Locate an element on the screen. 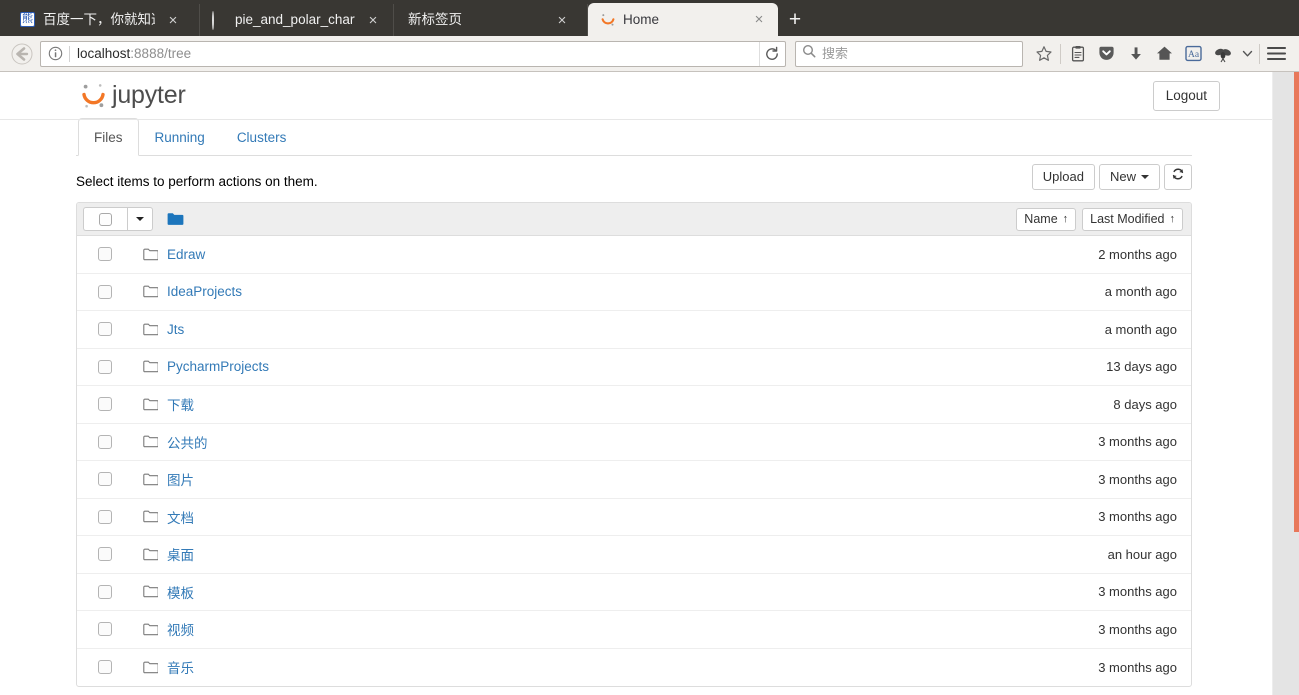 This screenshot has height=695, width=1299. table-row: 桌面 an hour ago is located at coordinates (634, 555).